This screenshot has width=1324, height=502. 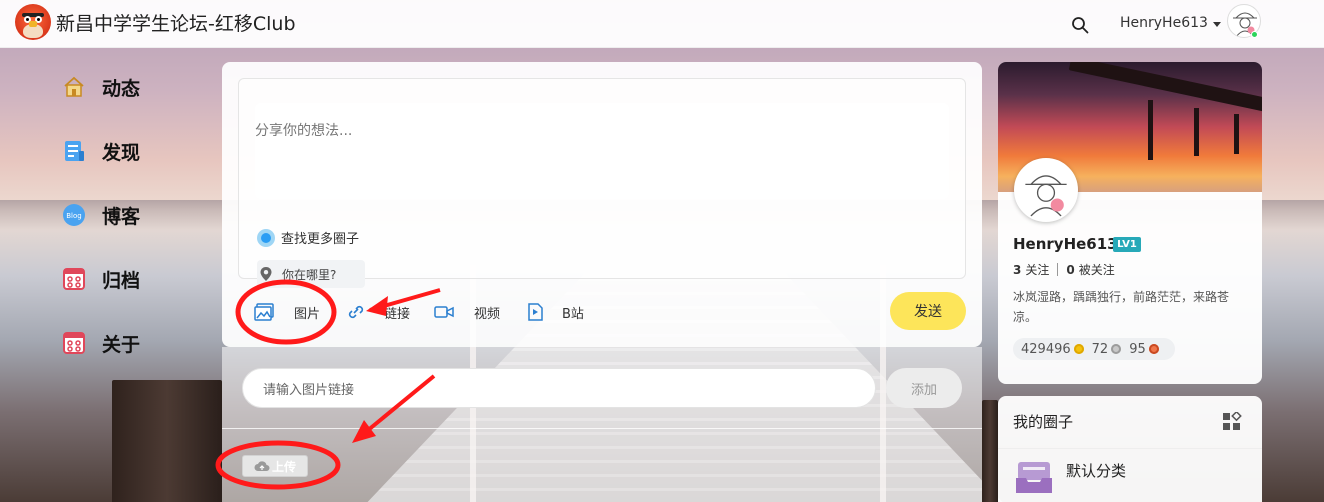 I want to click on profile-name: HenryHe613, so click(x=1065, y=244).